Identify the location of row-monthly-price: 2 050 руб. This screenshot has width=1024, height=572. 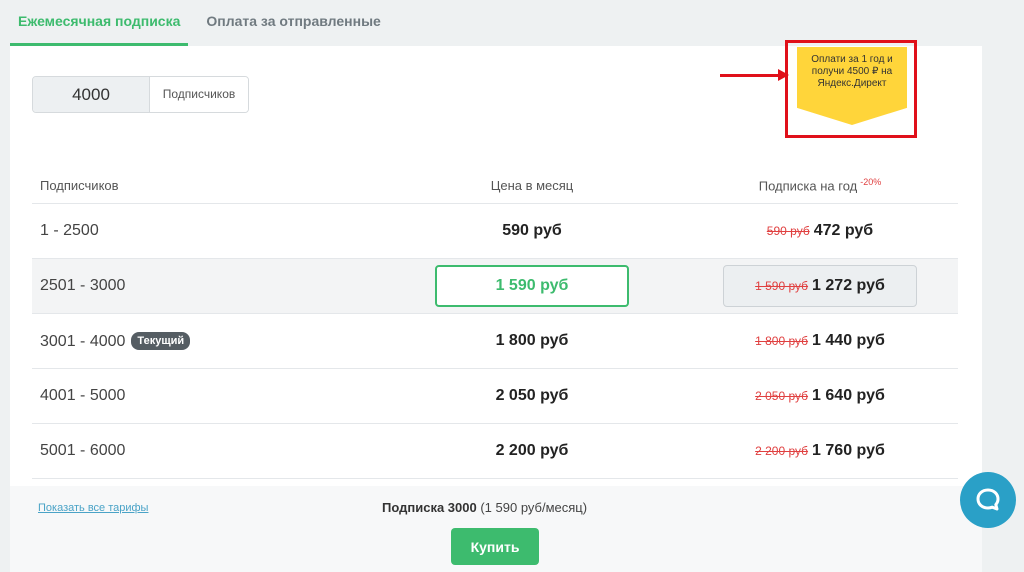
(532, 396).